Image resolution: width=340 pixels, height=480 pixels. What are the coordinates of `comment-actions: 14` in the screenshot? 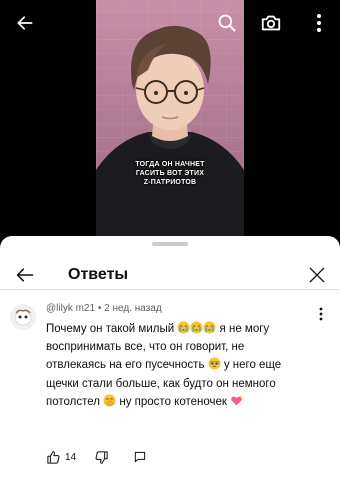 It's located at (96, 457).